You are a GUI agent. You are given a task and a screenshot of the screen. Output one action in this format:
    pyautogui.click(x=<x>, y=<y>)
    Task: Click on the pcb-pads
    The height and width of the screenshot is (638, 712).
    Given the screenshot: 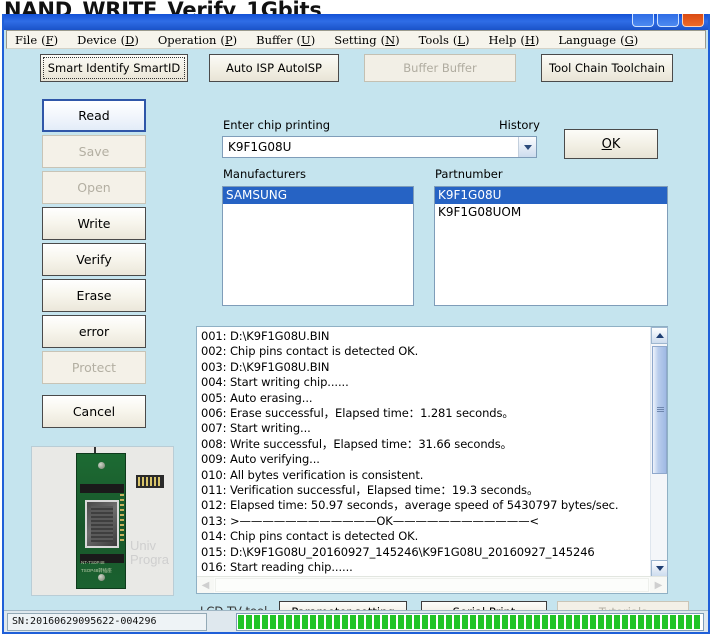 What is the action you would take?
    pyautogui.click(x=122, y=514)
    